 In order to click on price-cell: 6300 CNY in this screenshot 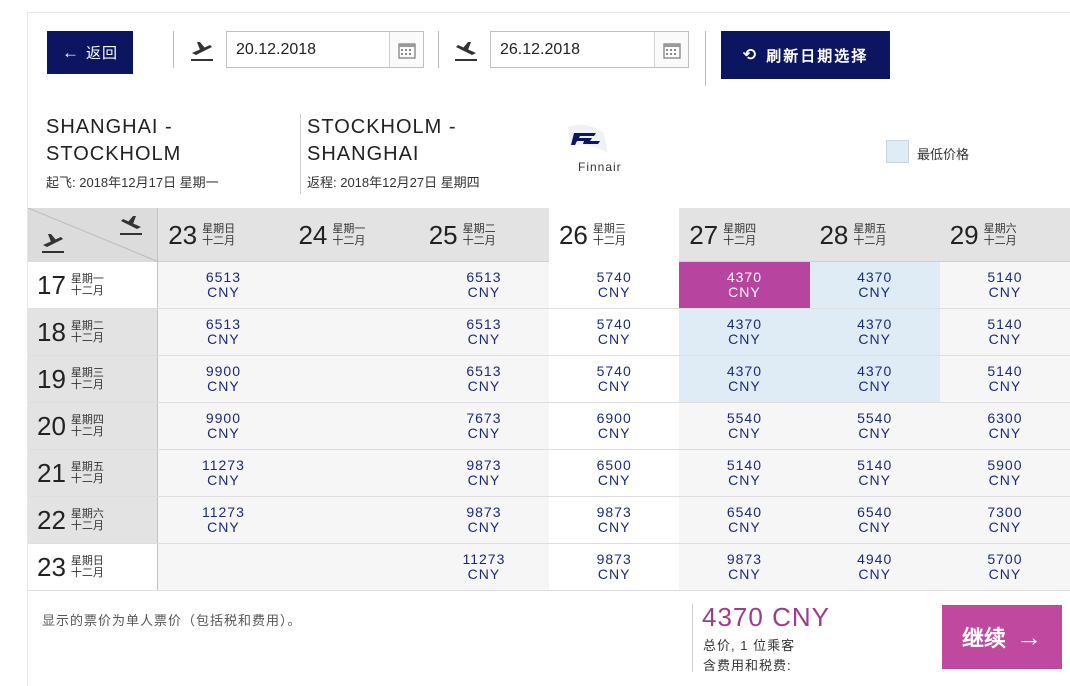, I will do `click(1004, 426)`.